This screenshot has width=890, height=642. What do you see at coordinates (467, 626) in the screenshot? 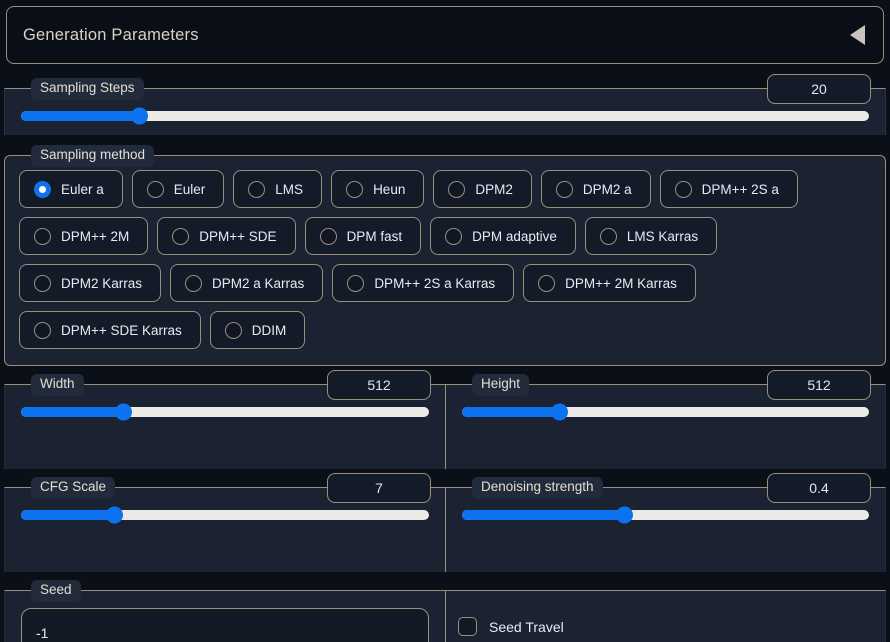
I see `checkbox-icon` at bounding box center [467, 626].